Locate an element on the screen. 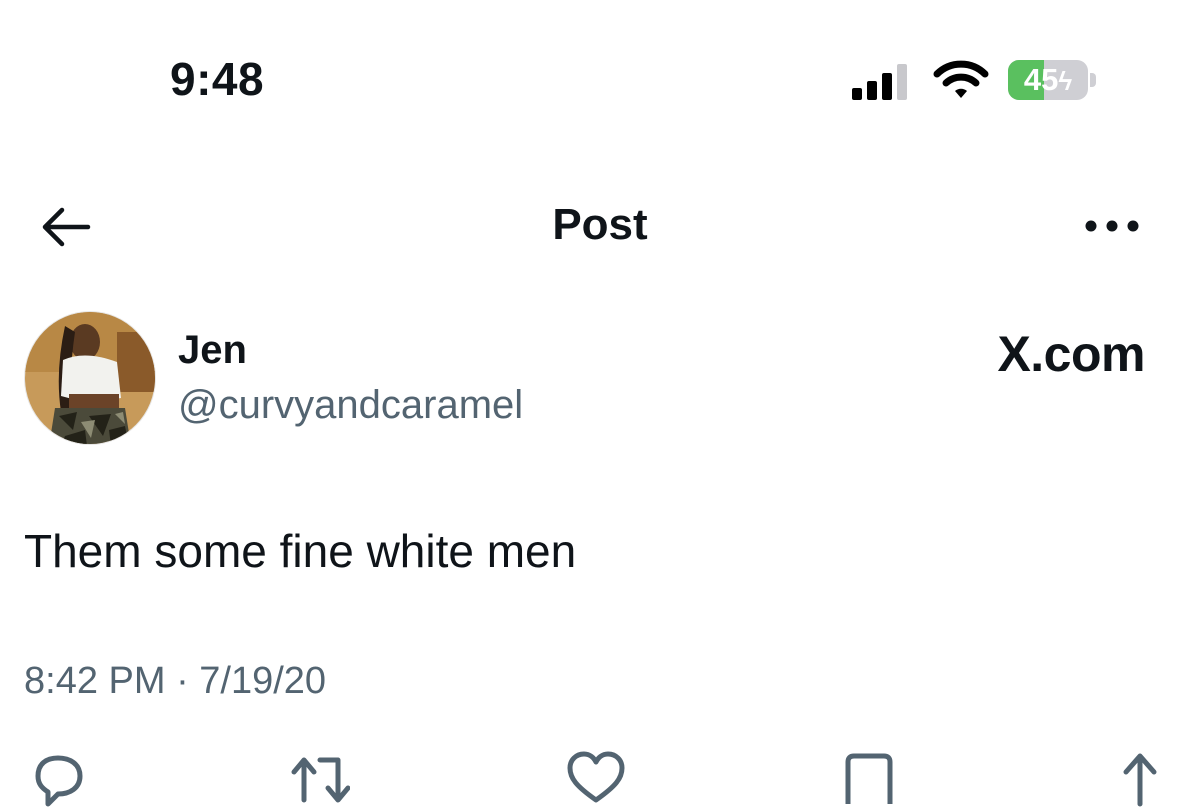 The height and width of the screenshot is (808, 1200). author-name: Jen is located at coordinates (212, 350).